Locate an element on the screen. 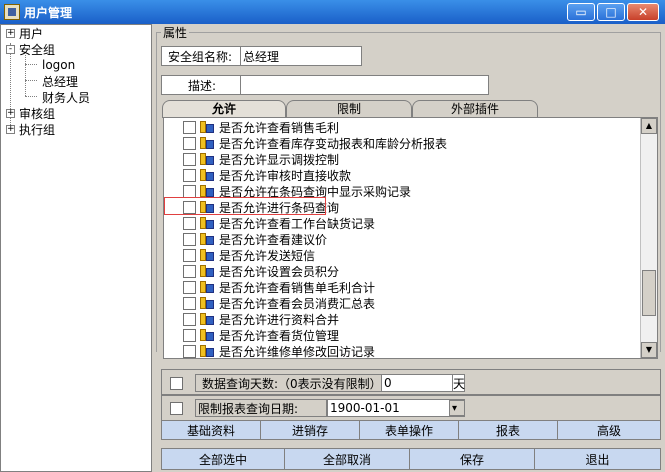 This screenshot has width=665, height=472. scroll-thumb is located at coordinates (649, 293).